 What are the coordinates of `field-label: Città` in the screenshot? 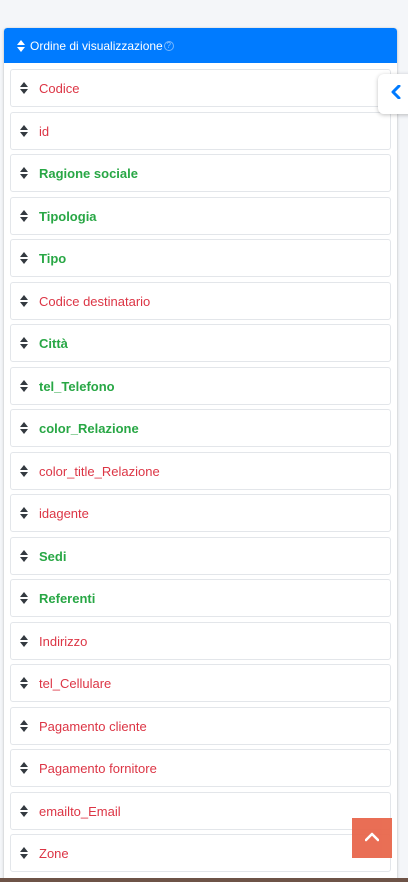 It's located at (53, 343).